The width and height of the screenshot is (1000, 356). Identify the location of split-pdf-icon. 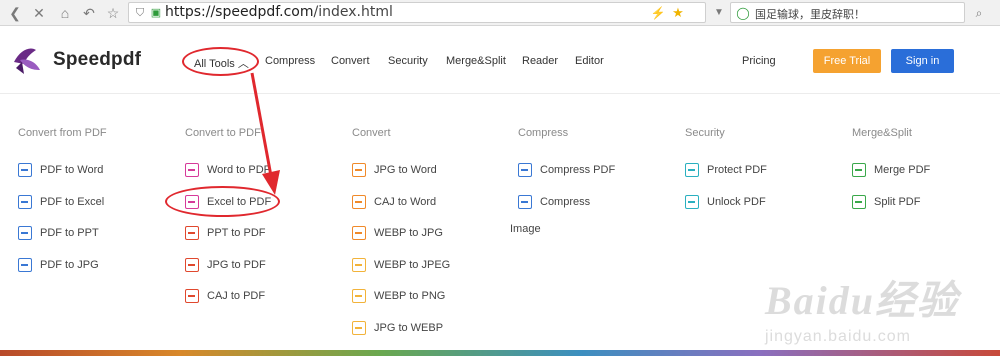
(859, 202).